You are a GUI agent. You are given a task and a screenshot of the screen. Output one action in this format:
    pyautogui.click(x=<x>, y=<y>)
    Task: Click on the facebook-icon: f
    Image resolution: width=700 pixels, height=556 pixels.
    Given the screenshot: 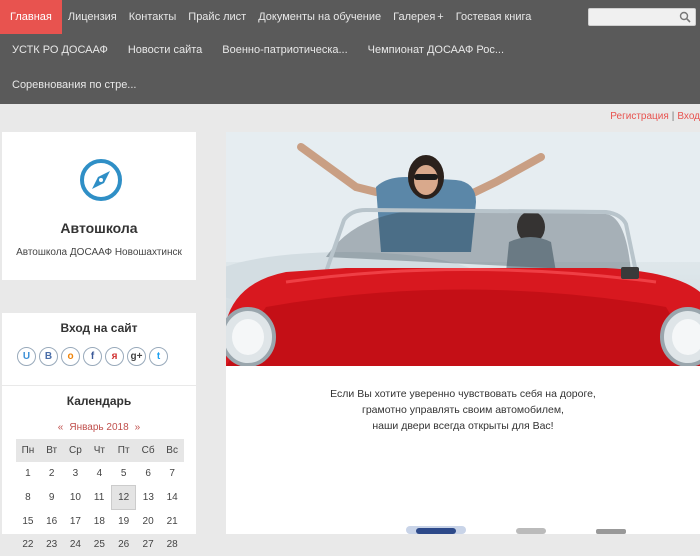 What is the action you would take?
    pyautogui.click(x=92, y=356)
    